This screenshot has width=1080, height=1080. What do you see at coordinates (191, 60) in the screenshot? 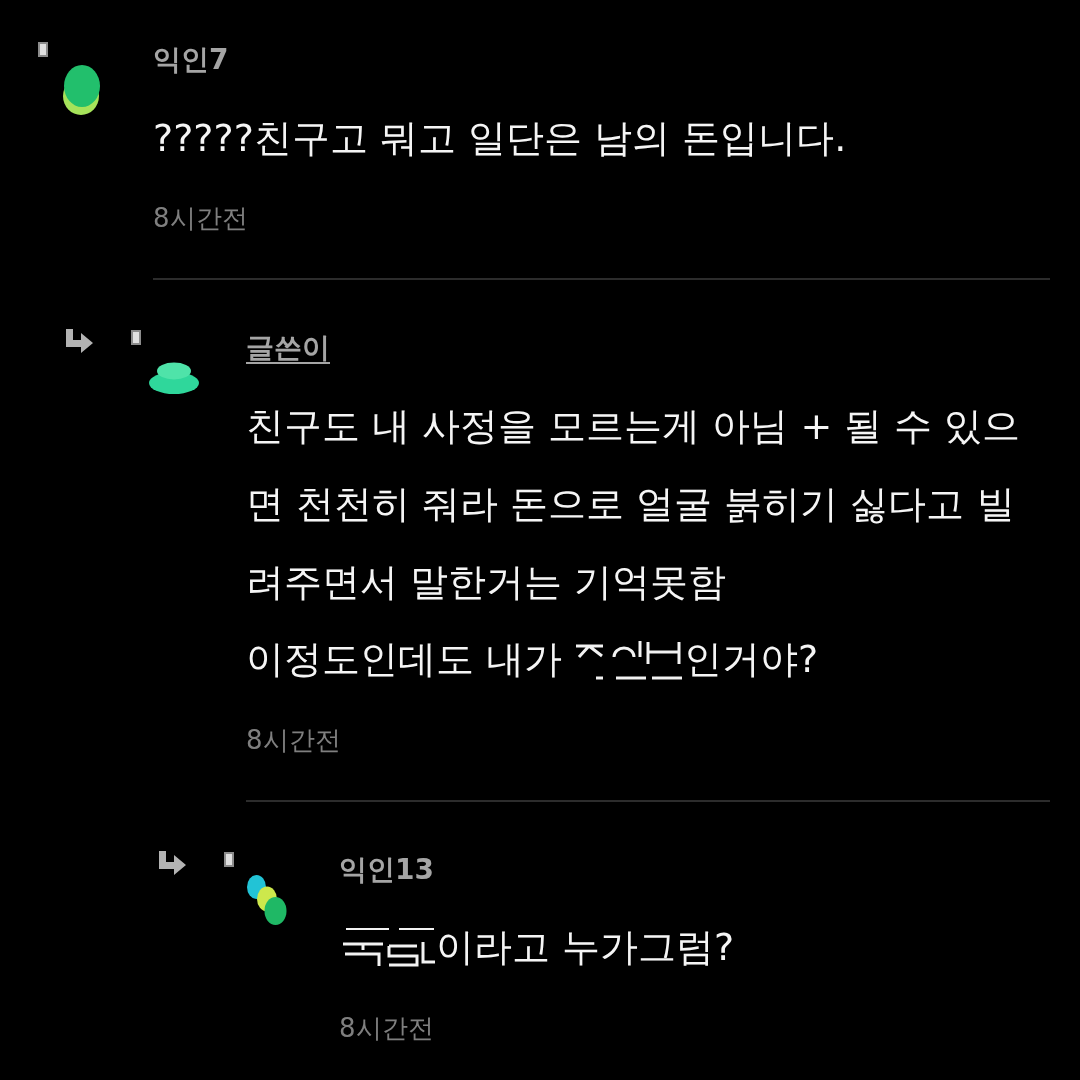
I see `author-name: 익인7` at bounding box center [191, 60].